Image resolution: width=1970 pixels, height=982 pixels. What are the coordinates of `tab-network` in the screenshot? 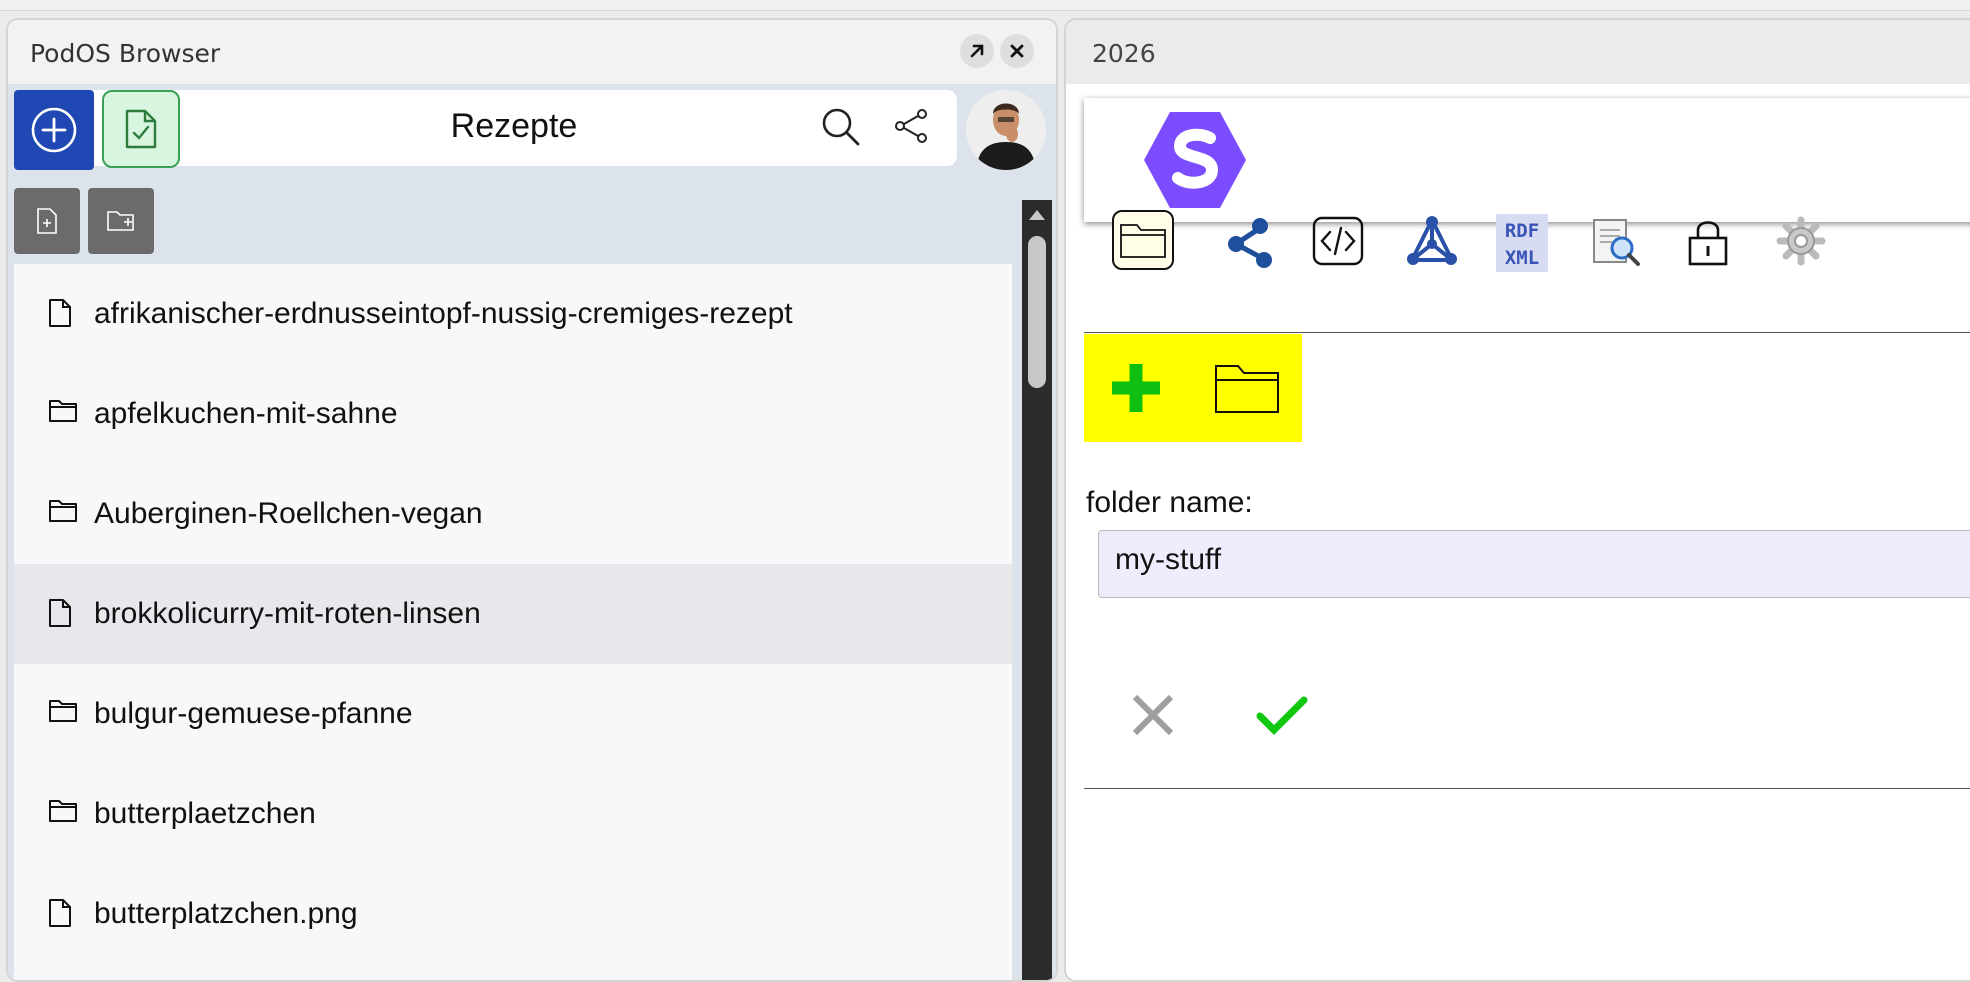 It's located at (1252, 244).